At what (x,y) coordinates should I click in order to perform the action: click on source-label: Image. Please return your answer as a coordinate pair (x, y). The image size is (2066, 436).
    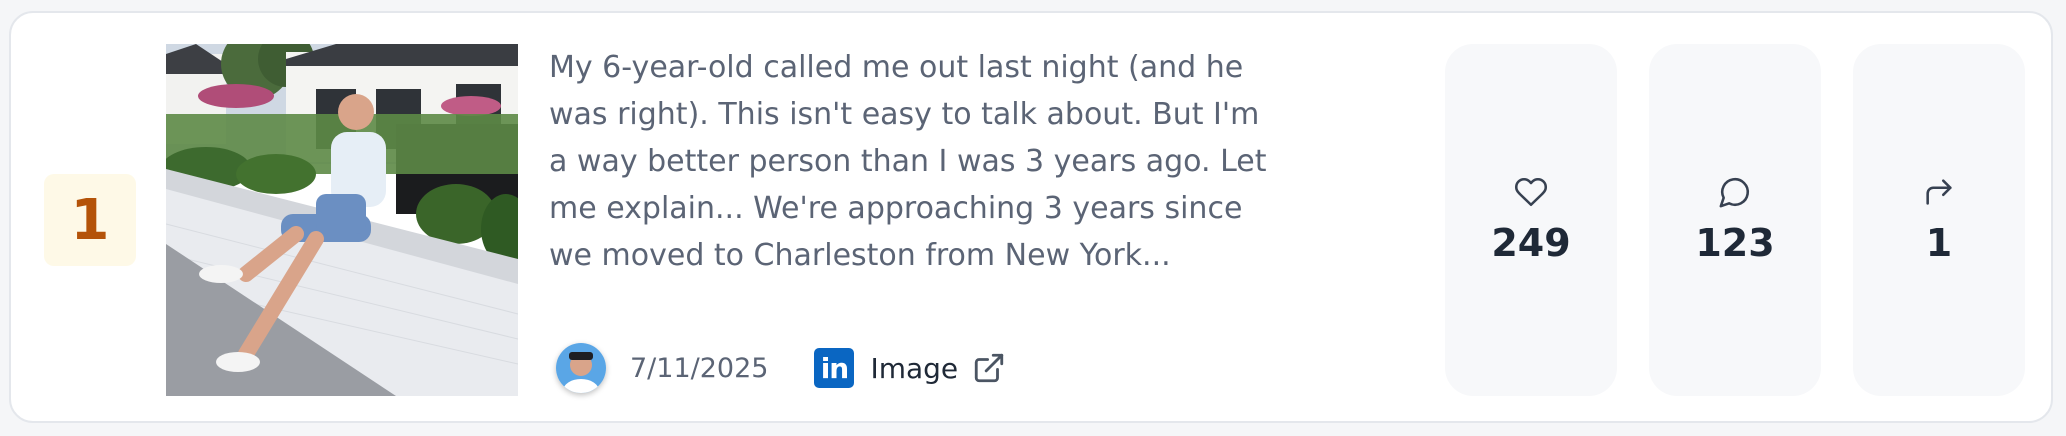
    Looking at the image, I should click on (914, 368).